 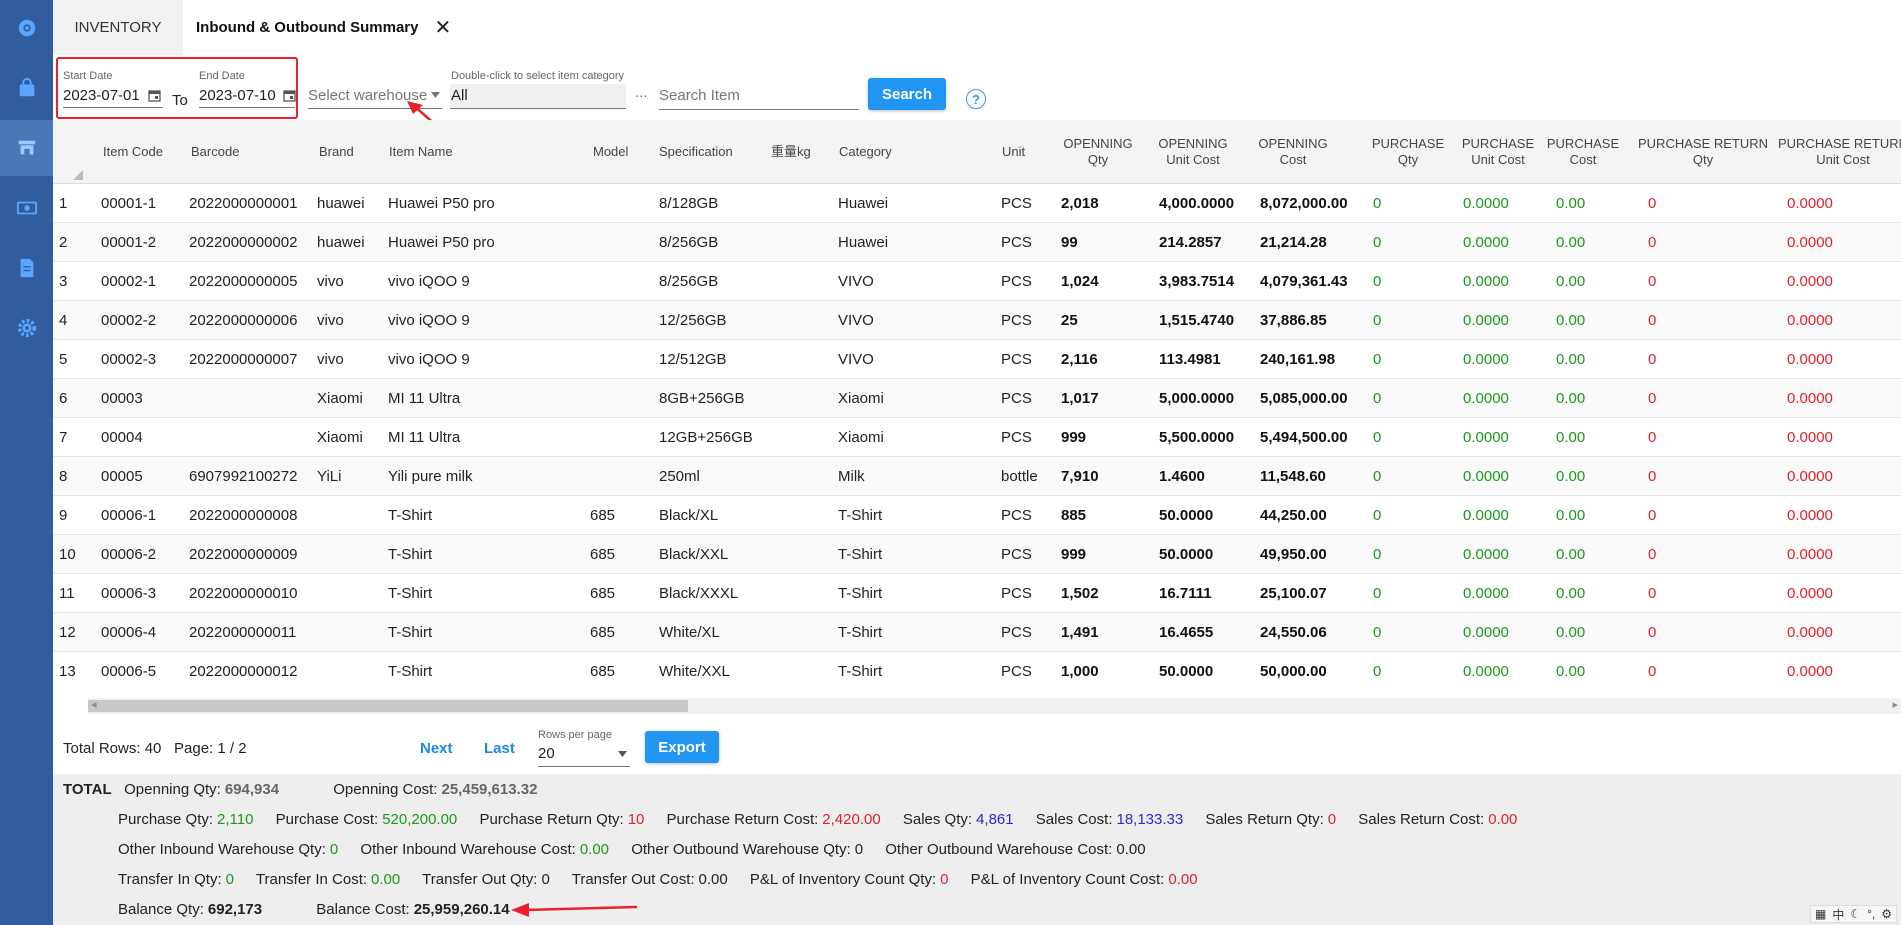 What do you see at coordinates (610, 152) in the screenshot?
I see `header-model: Model` at bounding box center [610, 152].